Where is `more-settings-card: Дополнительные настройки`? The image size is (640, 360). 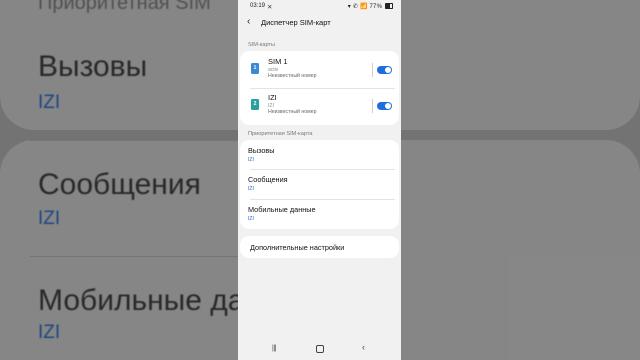
more-settings-card: Дополнительные настройки is located at coordinates (319, 247).